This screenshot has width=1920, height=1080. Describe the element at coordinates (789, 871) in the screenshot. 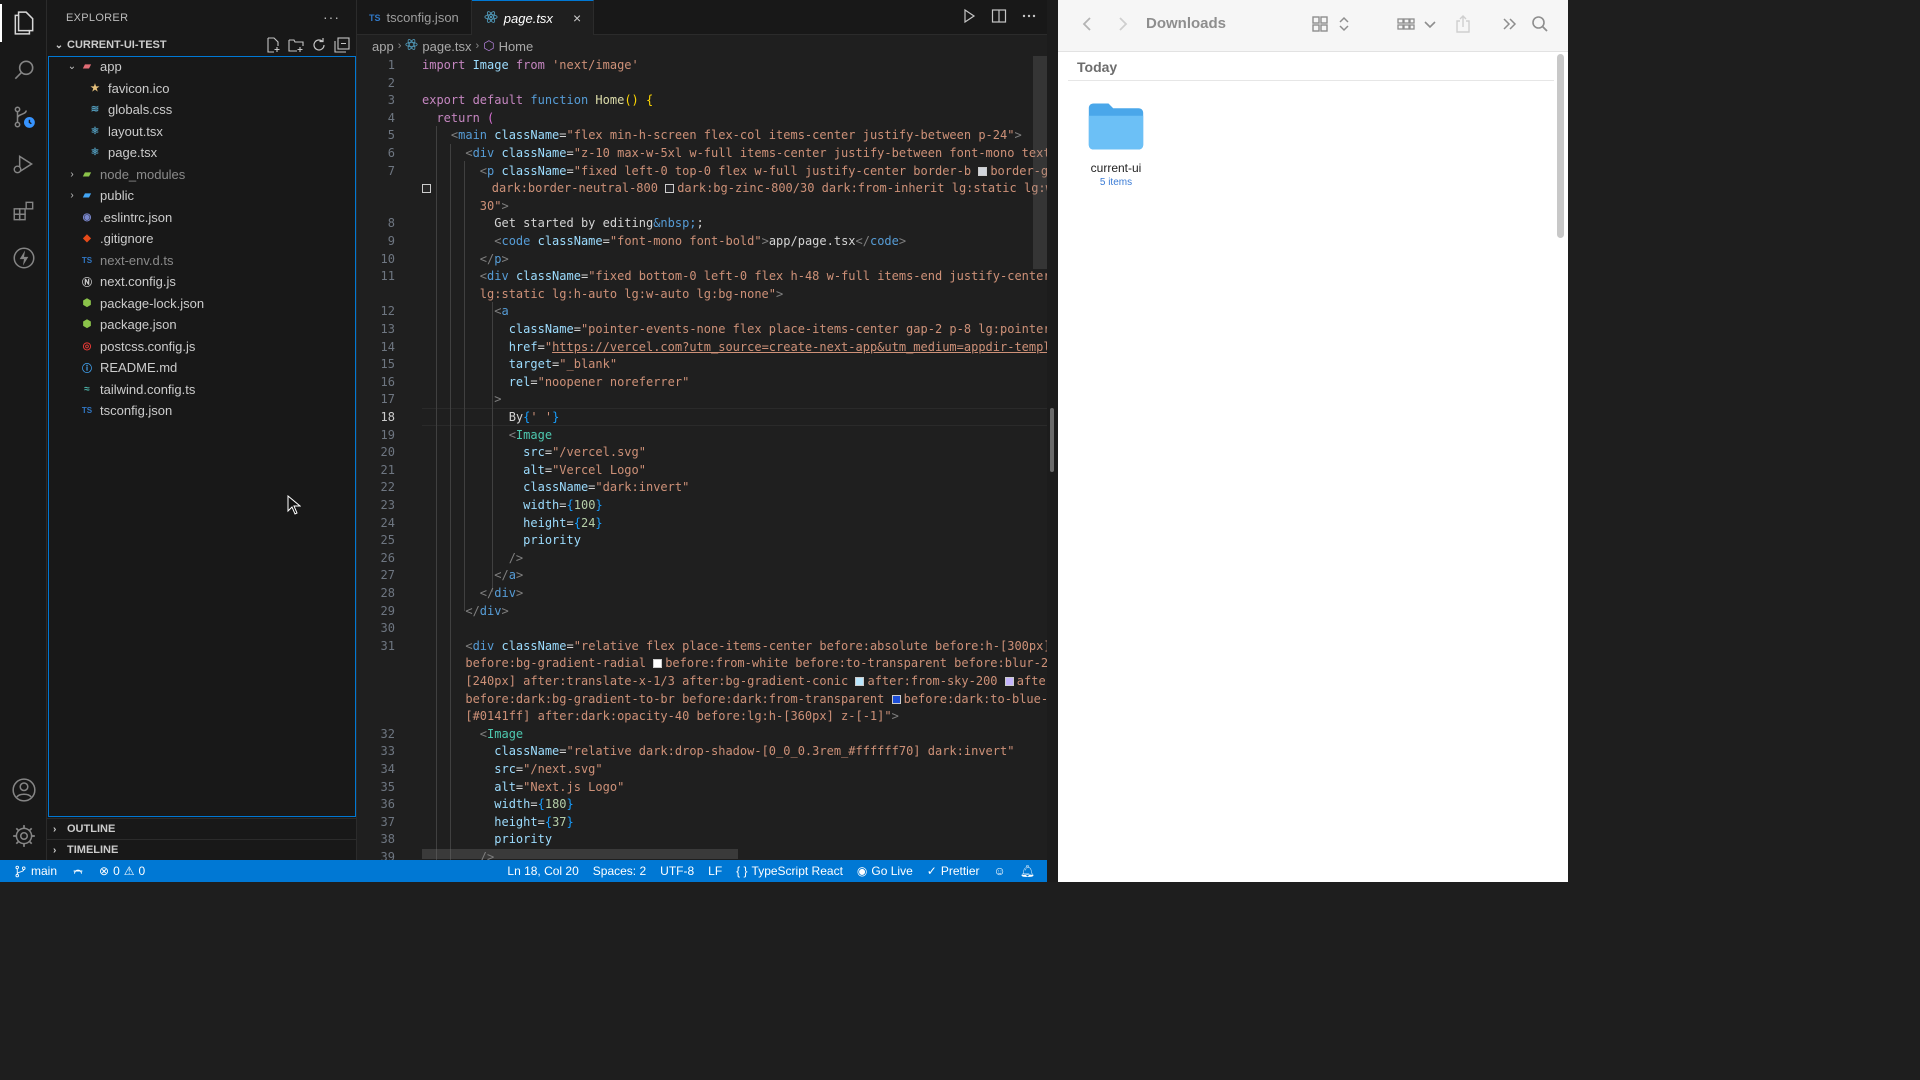

I see `language-status: { } TypeScript React` at that location.